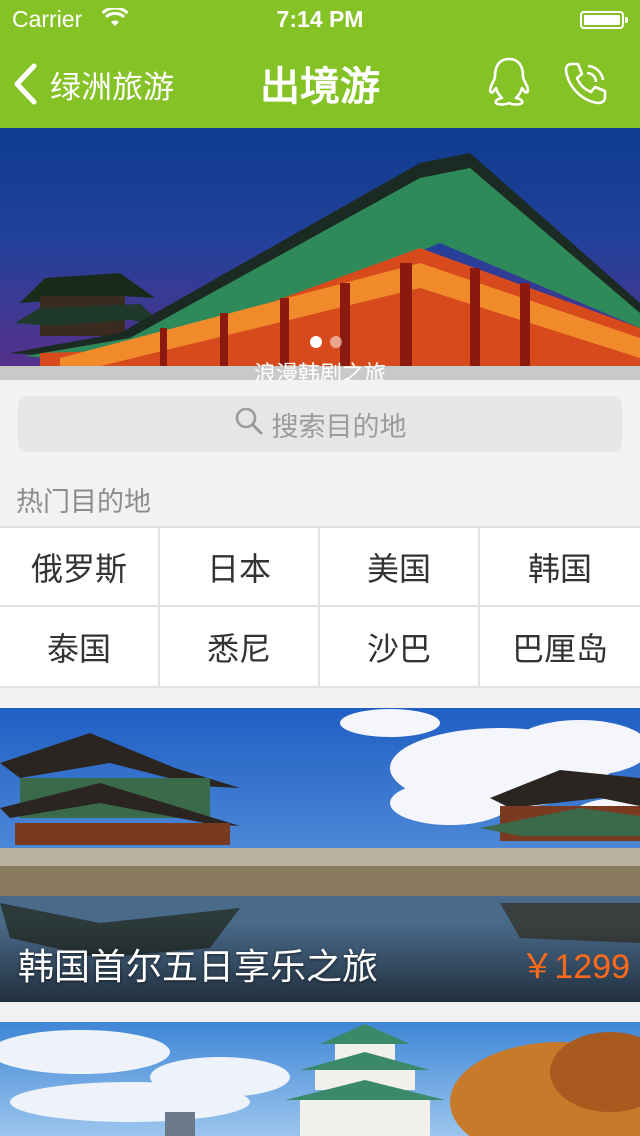 Image resolution: width=640 pixels, height=1136 pixels. Describe the element at coordinates (80, 646) in the screenshot. I see `destination-item: 泰国` at that location.